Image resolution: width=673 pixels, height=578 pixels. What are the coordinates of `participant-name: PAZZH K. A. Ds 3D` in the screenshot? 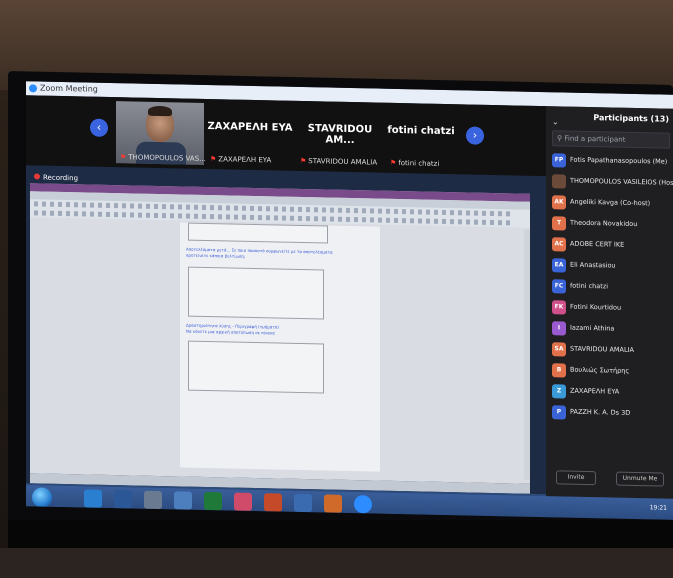 It's located at (600, 412).